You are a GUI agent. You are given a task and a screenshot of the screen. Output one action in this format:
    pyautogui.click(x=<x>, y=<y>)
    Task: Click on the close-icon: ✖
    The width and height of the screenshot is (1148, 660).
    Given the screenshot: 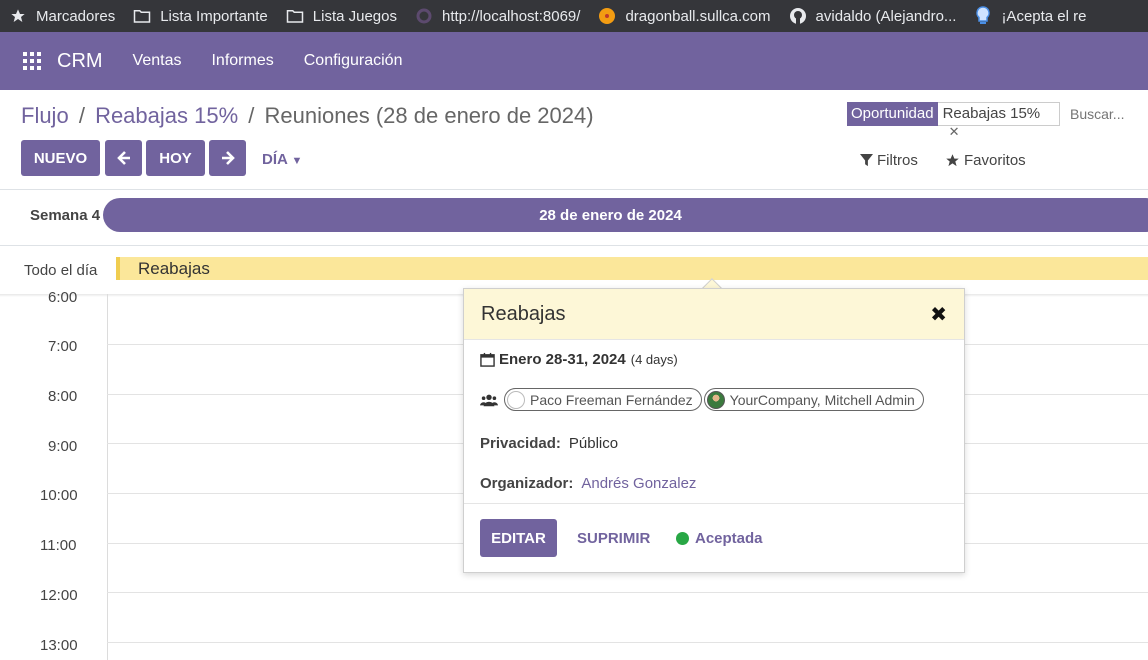 What is the action you would take?
    pyautogui.click(x=938, y=314)
    